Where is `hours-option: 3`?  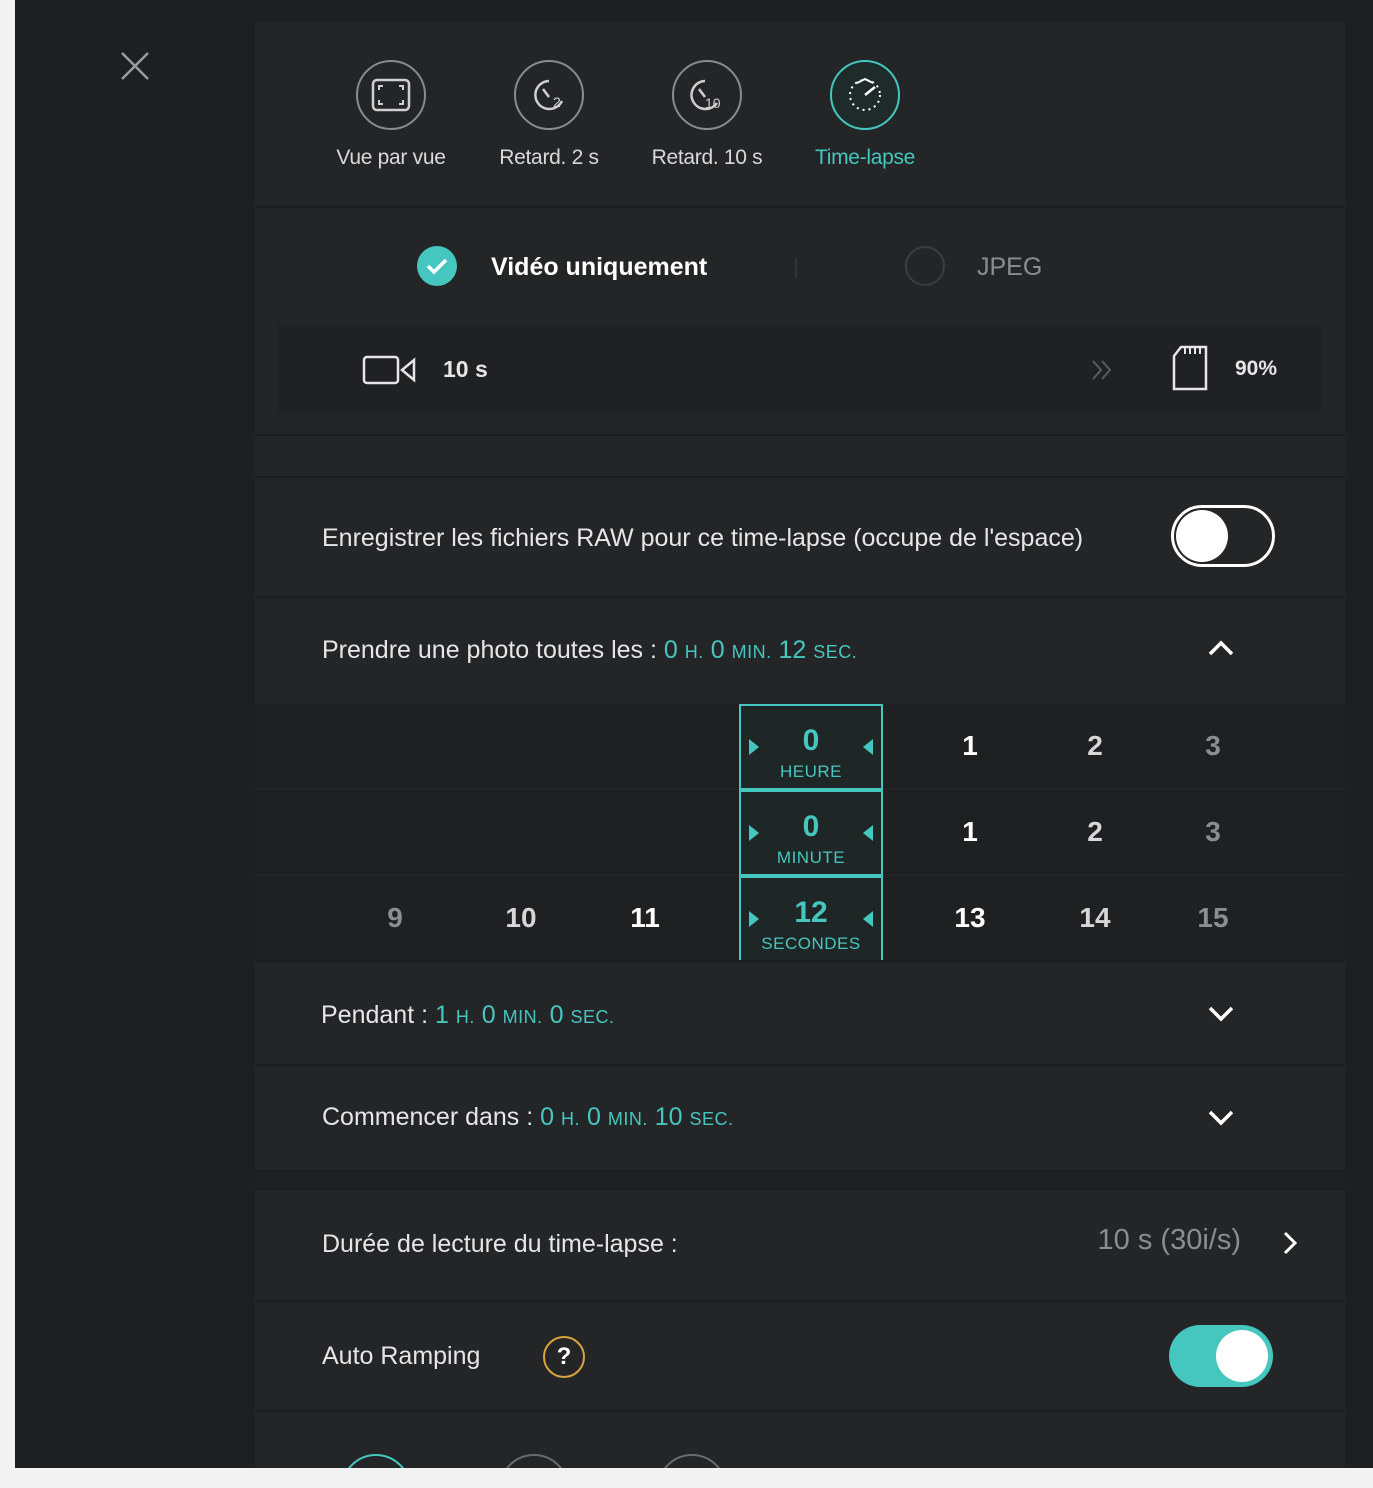 hours-option: 3 is located at coordinates (1213, 746).